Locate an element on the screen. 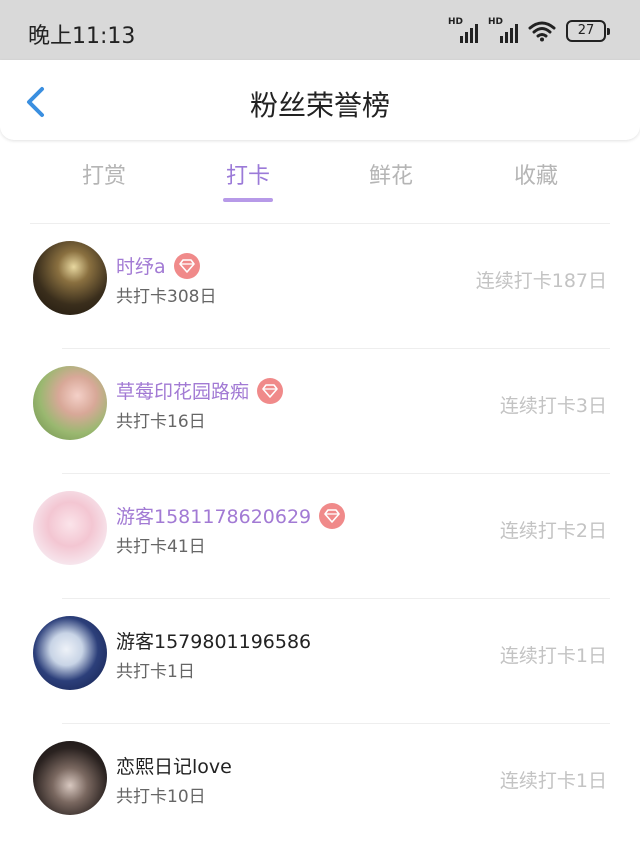 The image size is (640, 849). fan-name-text: 游客1581178620629 is located at coordinates (214, 517).